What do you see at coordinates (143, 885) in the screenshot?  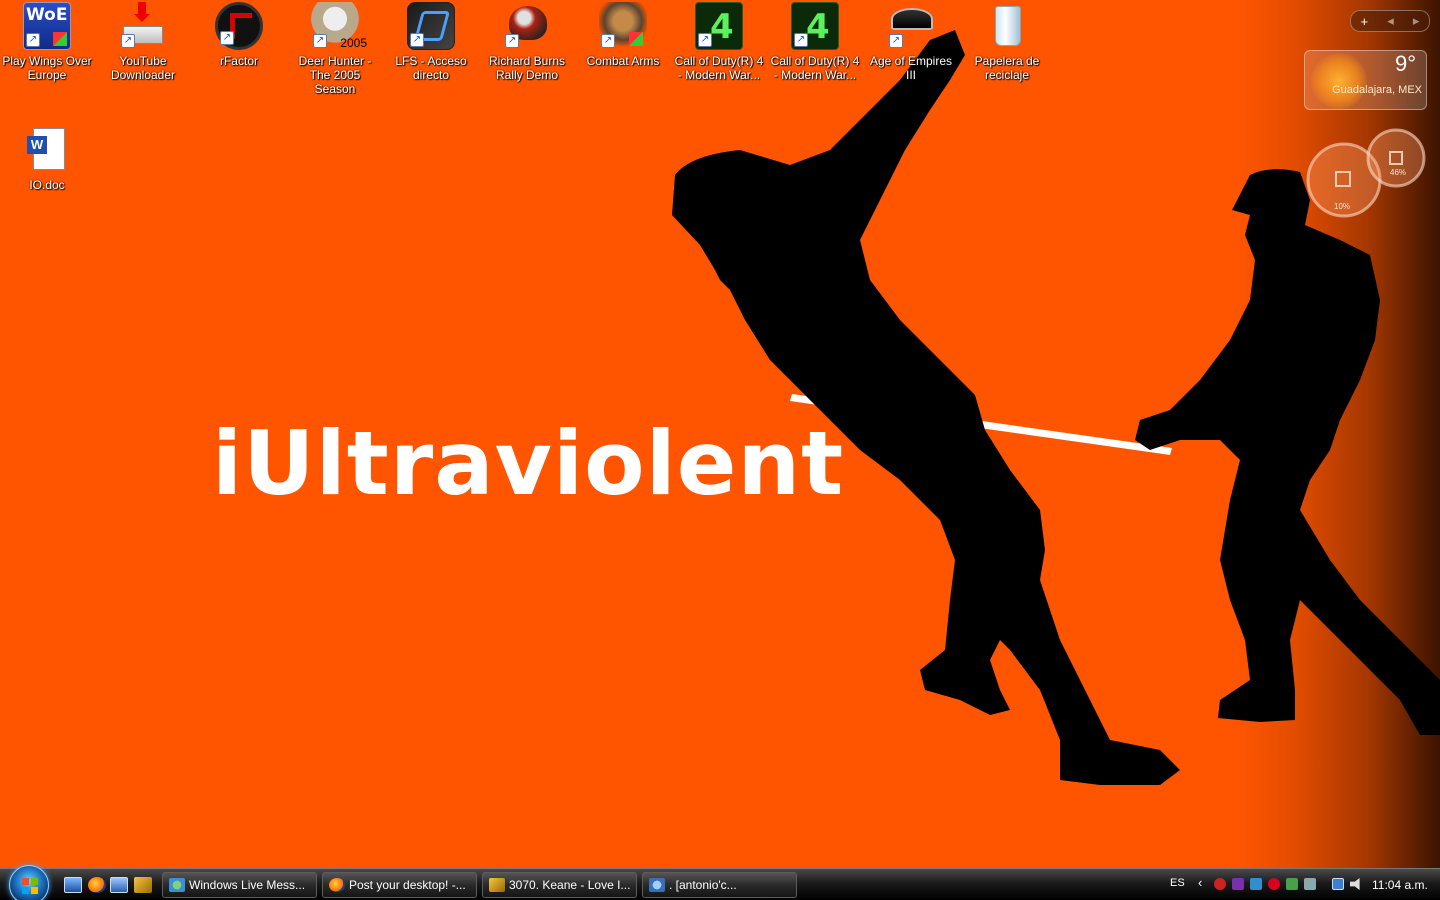 I see `winamp-quicklaunch-icon` at bounding box center [143, 885].